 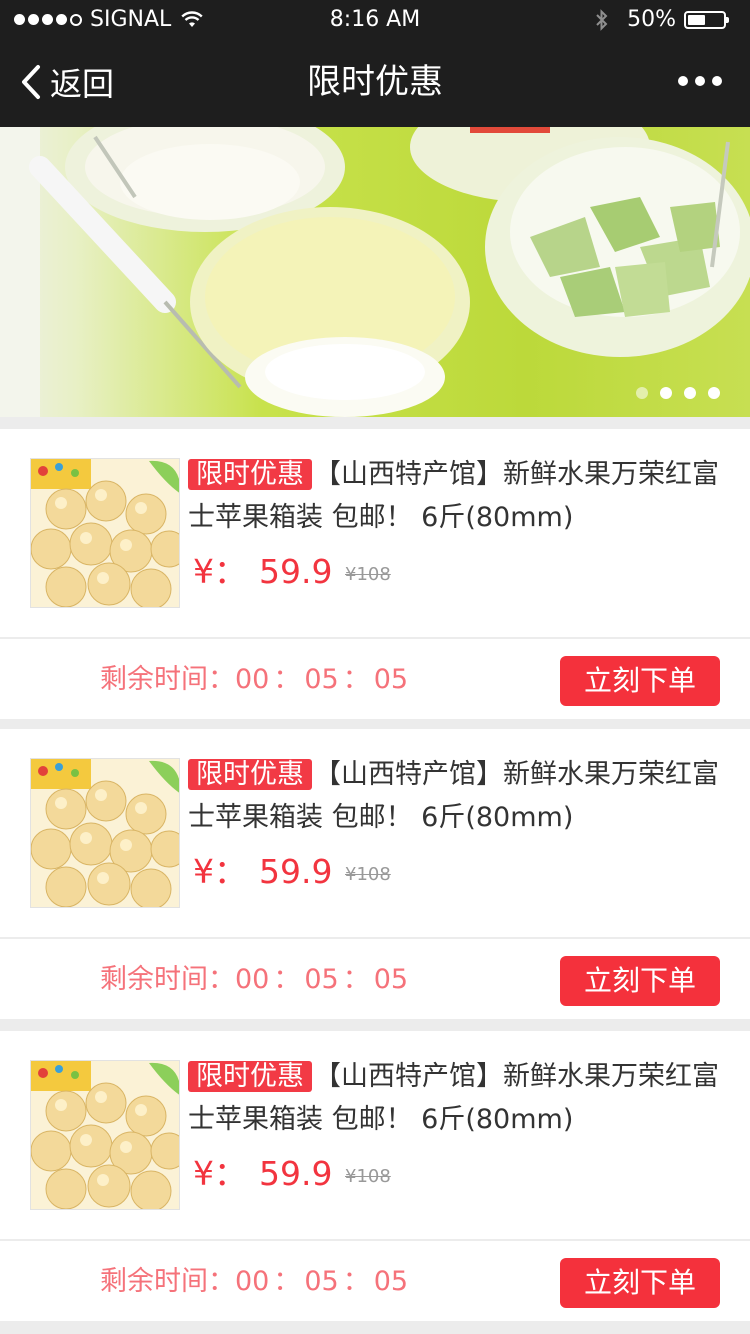 I want to click on more-options-button, so click(x=700, y=81).